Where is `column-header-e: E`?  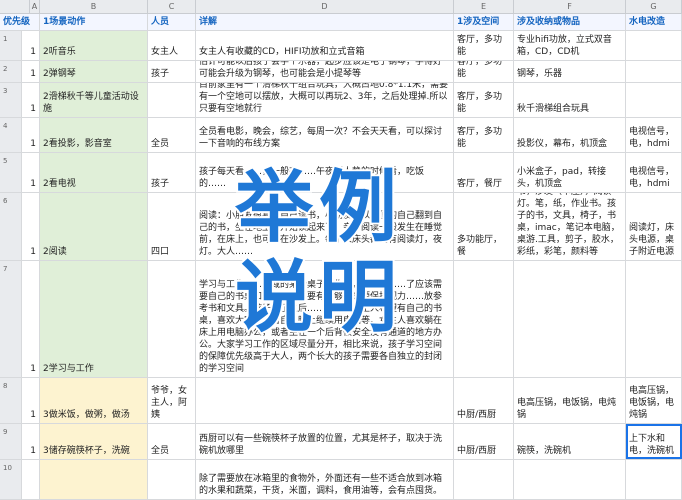 column-header-e: E is located at coordinates (484, 7).